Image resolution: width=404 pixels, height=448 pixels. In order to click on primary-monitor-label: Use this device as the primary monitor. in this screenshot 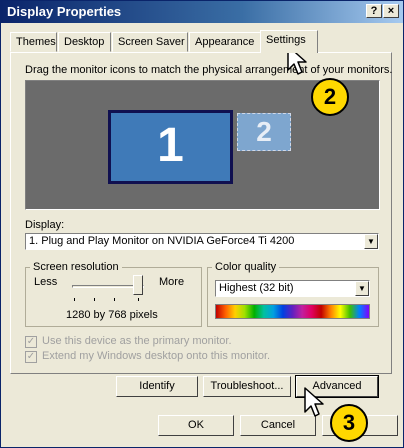, I will do `click(137, 341)`.